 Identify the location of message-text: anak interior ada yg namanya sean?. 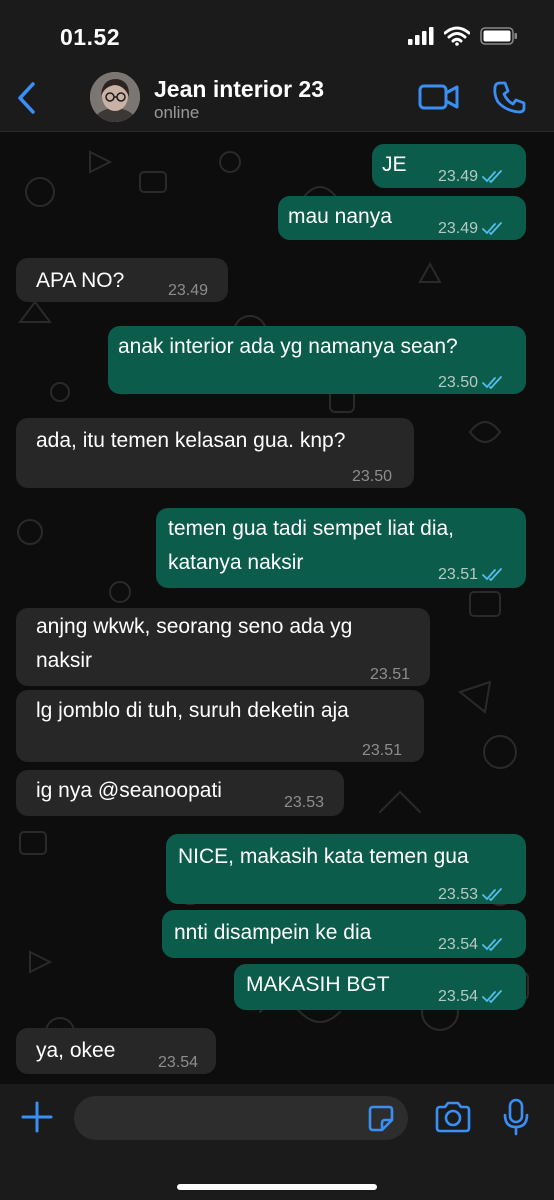
(288, 346).